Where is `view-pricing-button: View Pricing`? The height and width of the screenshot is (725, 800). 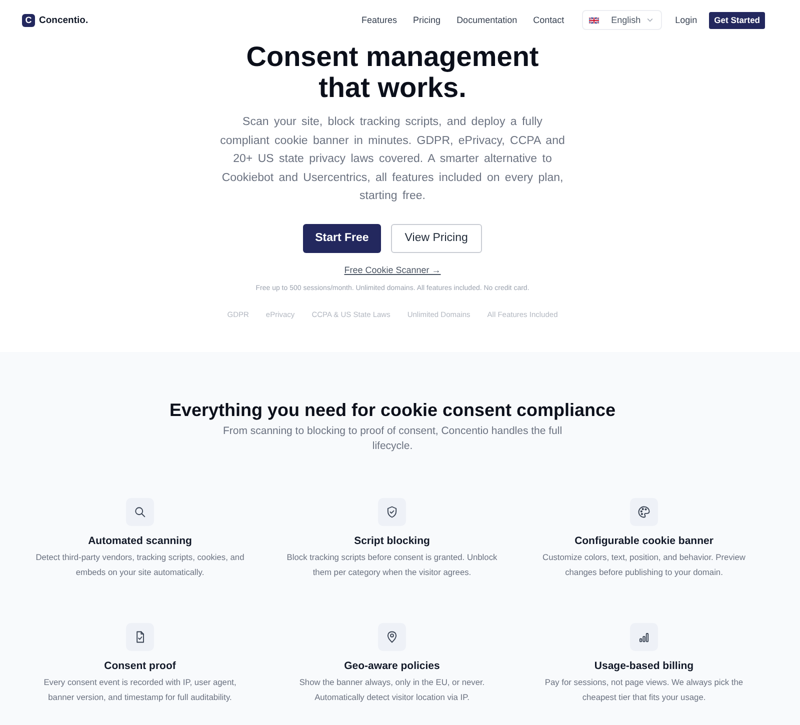 view-pricing-button: View Pricing is located at coordinates (436, 238).